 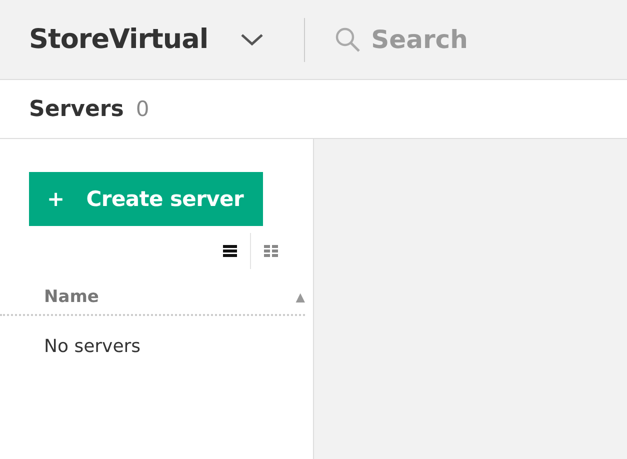 I want to click on list-view-icon, so click(x=230, y=251).